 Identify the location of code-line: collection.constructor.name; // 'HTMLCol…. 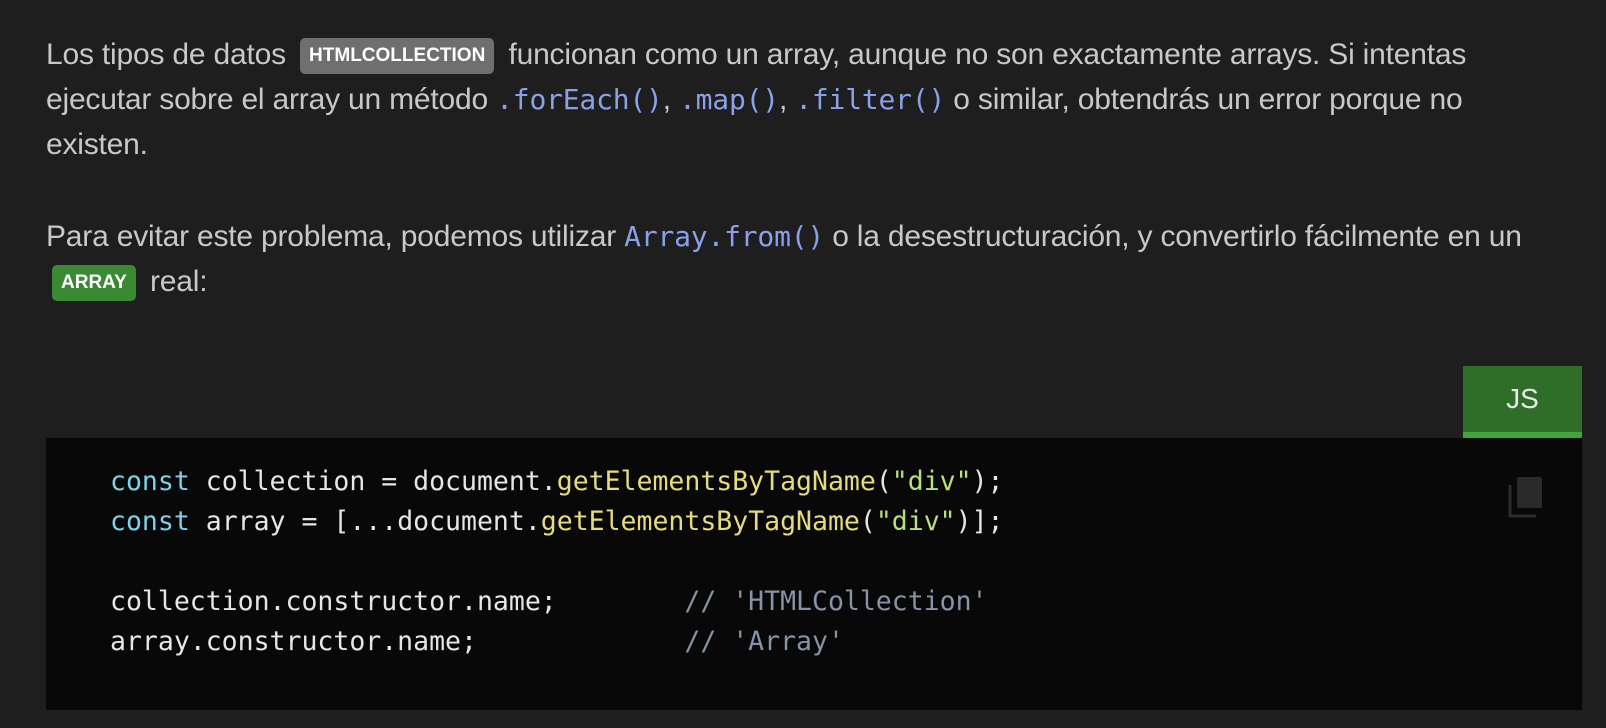
(557, 602).